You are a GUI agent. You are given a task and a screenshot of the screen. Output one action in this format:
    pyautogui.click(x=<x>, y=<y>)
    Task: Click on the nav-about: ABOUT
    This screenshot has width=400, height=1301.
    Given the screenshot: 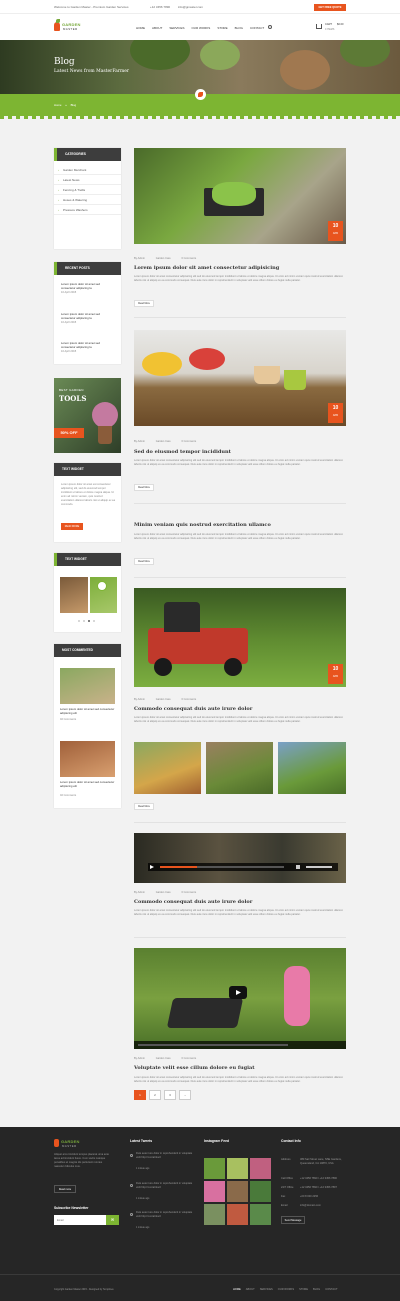 What is the action you would take?
    pyautogui.click(x=157, y=28)
    